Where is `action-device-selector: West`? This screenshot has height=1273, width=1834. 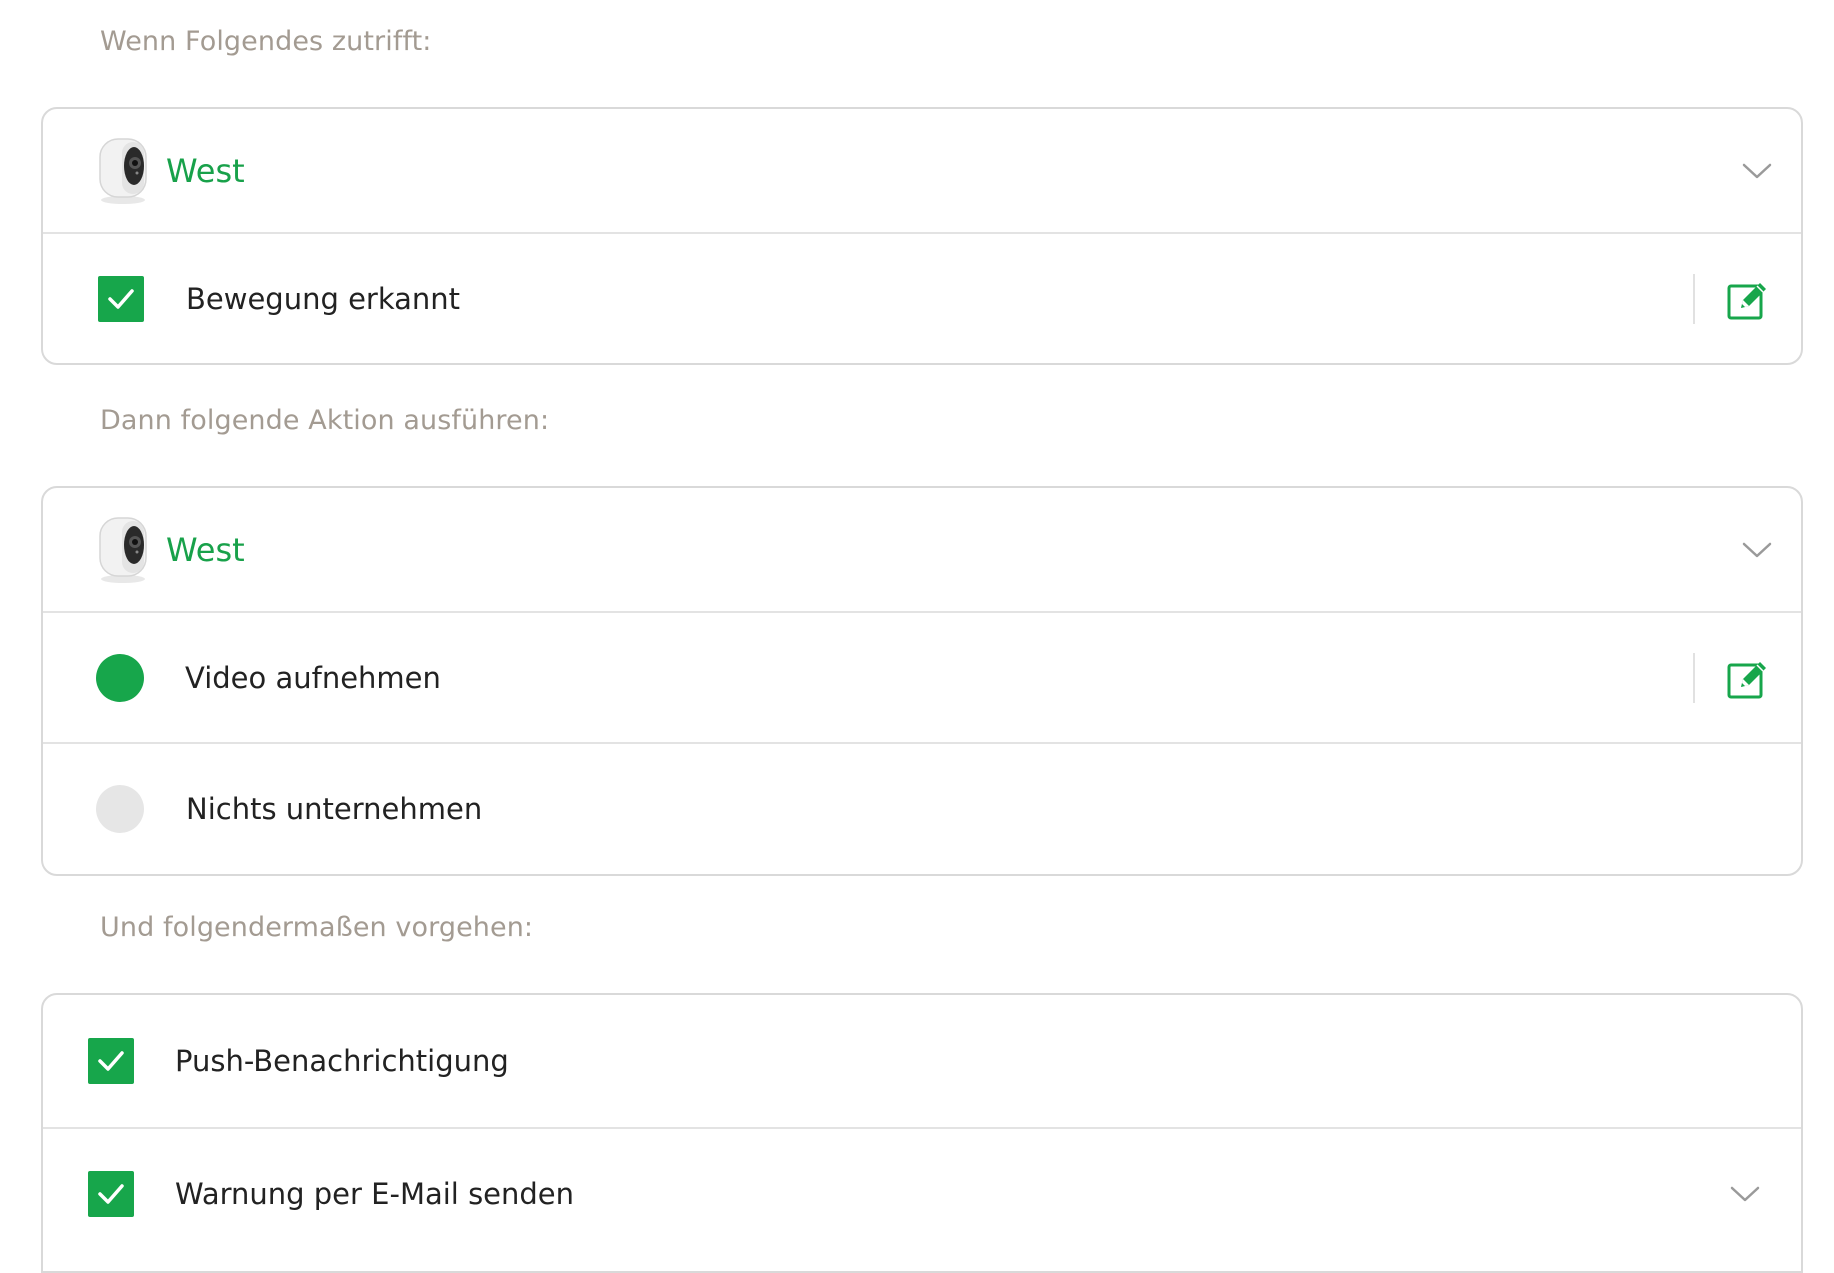
action-device-selector: West is located at coordinates (922, 549).